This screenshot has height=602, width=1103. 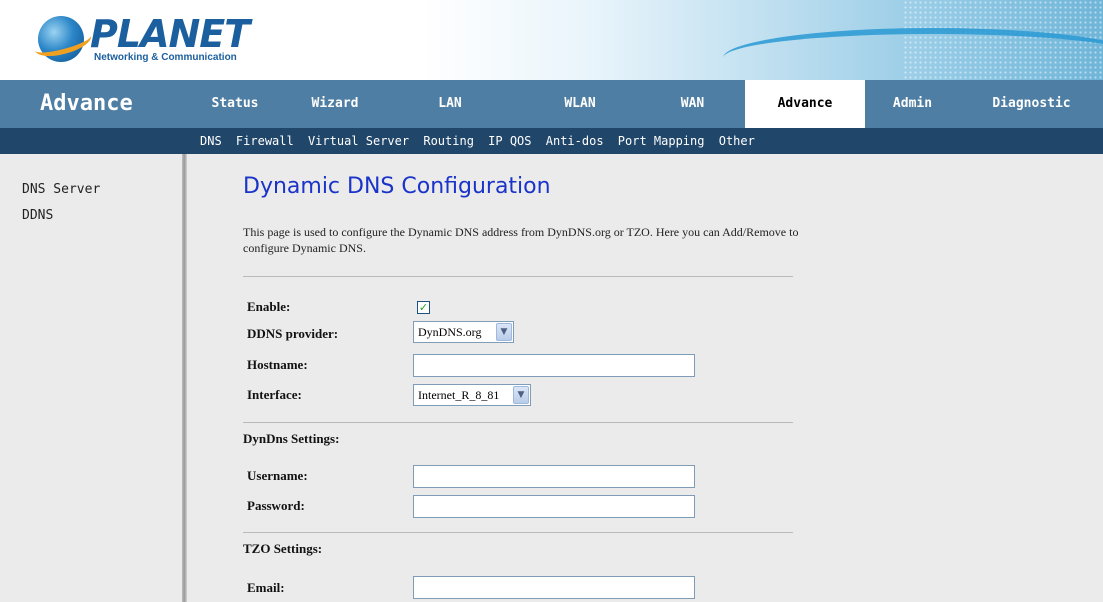 What do you see at coordinates (554, 476) in the screenshot?
I see `username-input` at bounding box center [554, 476].